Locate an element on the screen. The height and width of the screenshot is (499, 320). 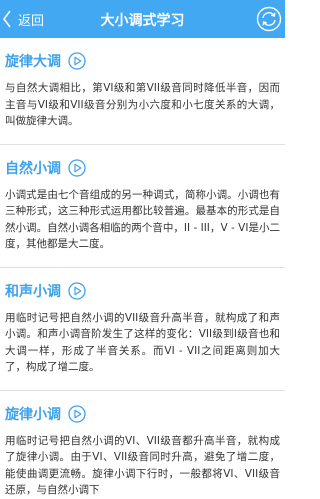
app-header: 返回 大小调式学习 is located at coordinates (142, 19).